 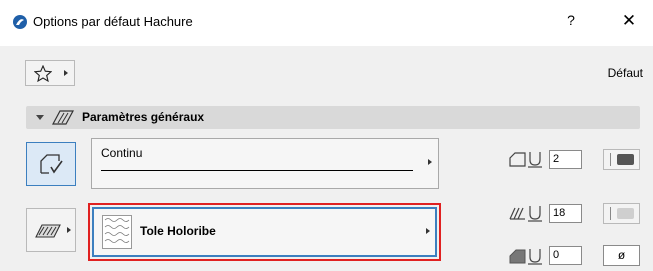 I want to click on default-label: Défaut, so click(x=625, y=73).